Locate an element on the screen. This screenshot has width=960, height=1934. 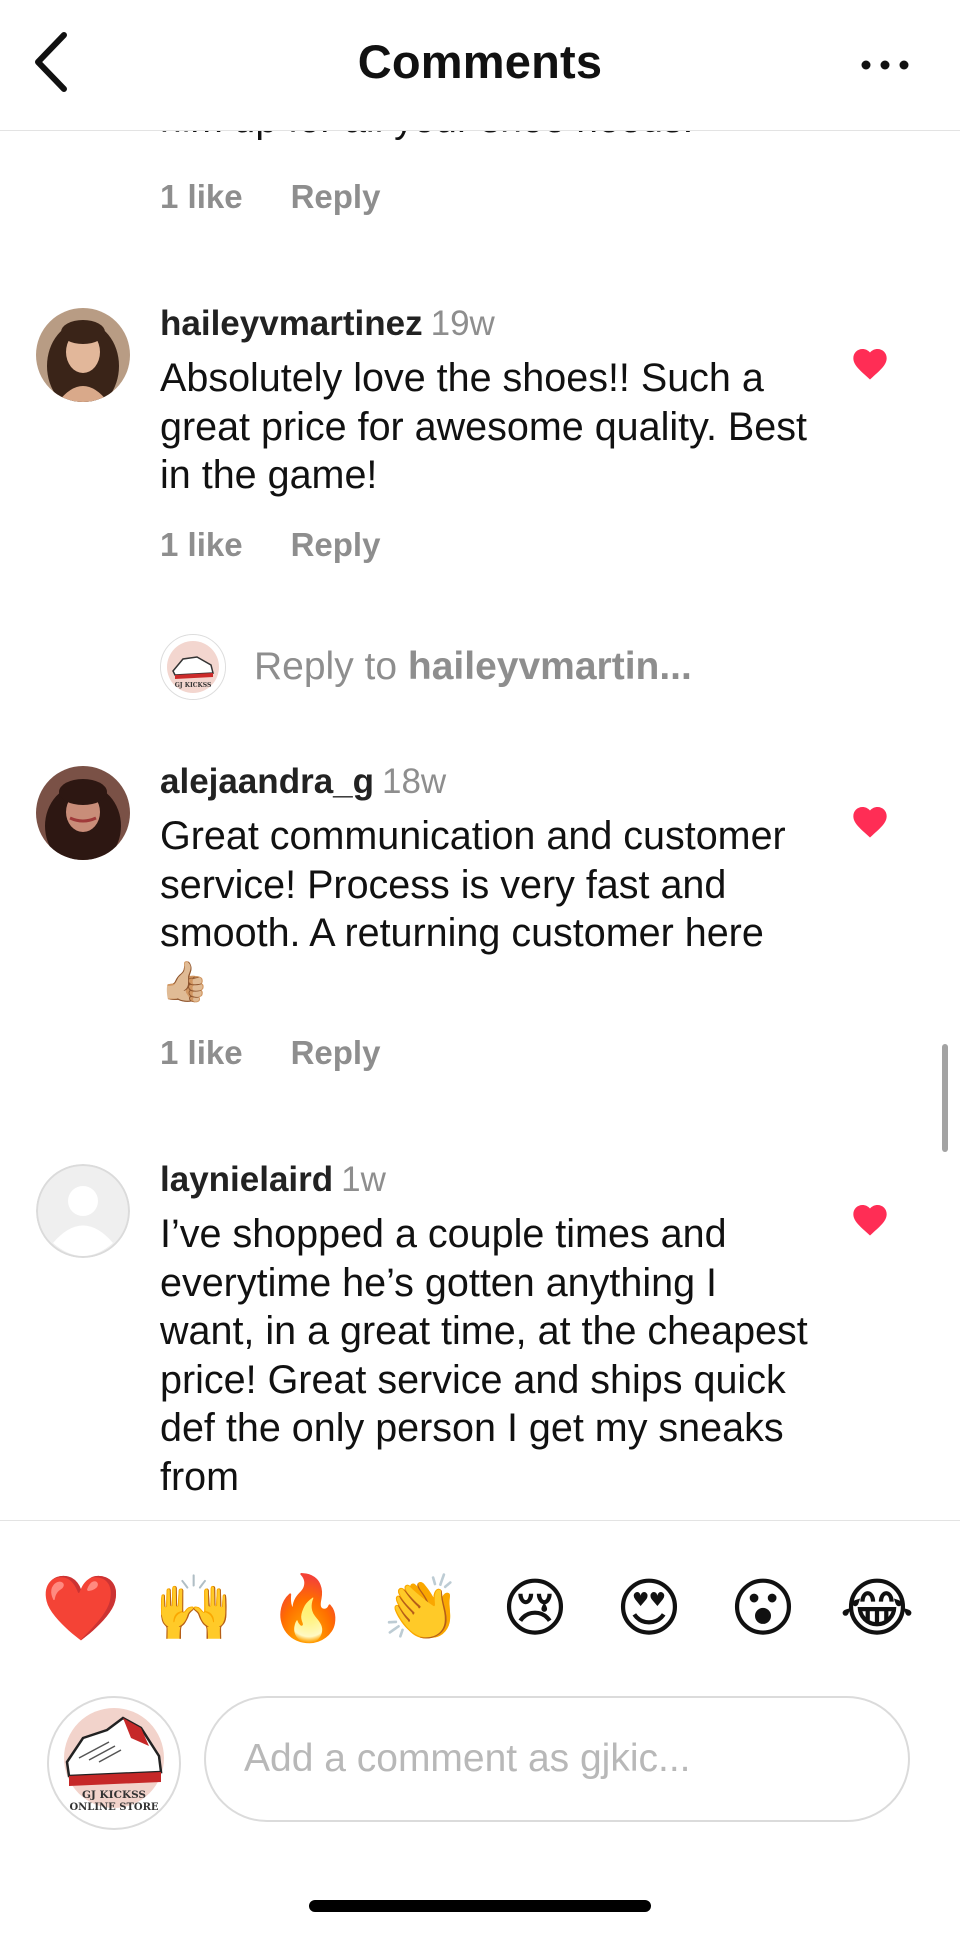
home-indicator is located at coordinates (480, 1906).